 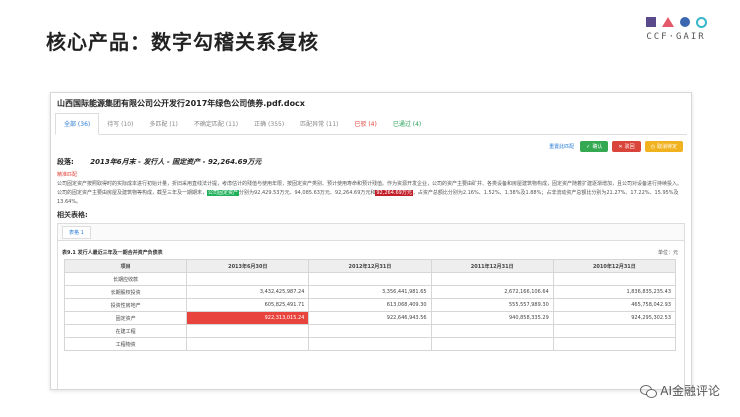 I want to click on tab-4: 正确 (355), so click(x=269, y=126).